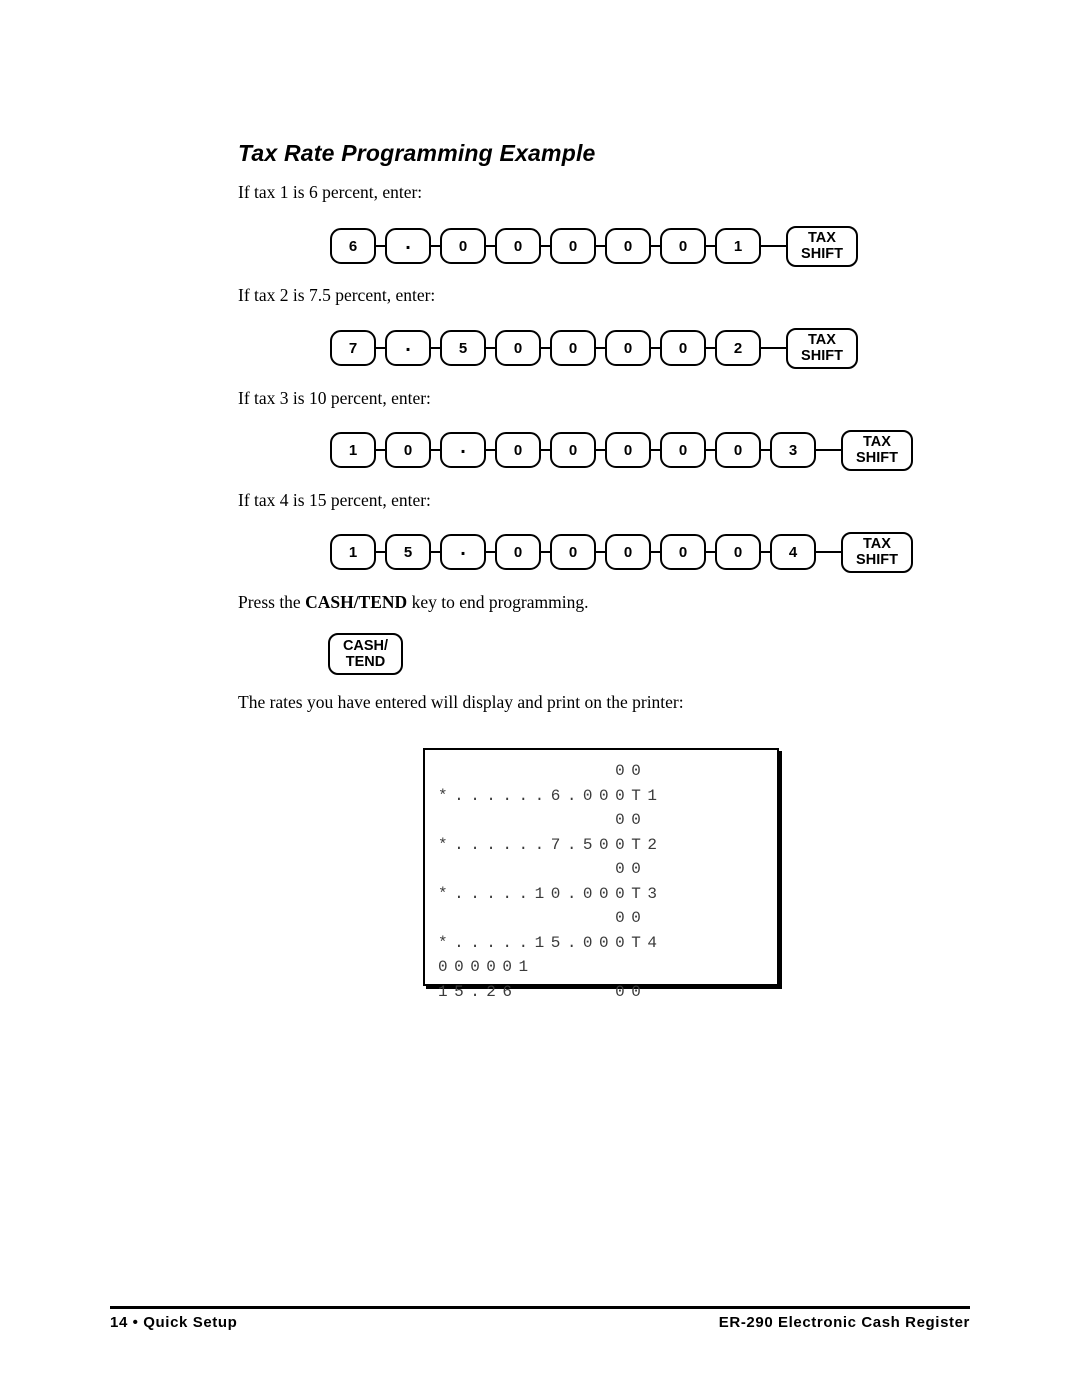 The height and width of the screenshot is (1397, 1080). What do you see at coordinates (793, 552) in the screenshot?
I see `key-4: 4` at bounding box center [793, 552].